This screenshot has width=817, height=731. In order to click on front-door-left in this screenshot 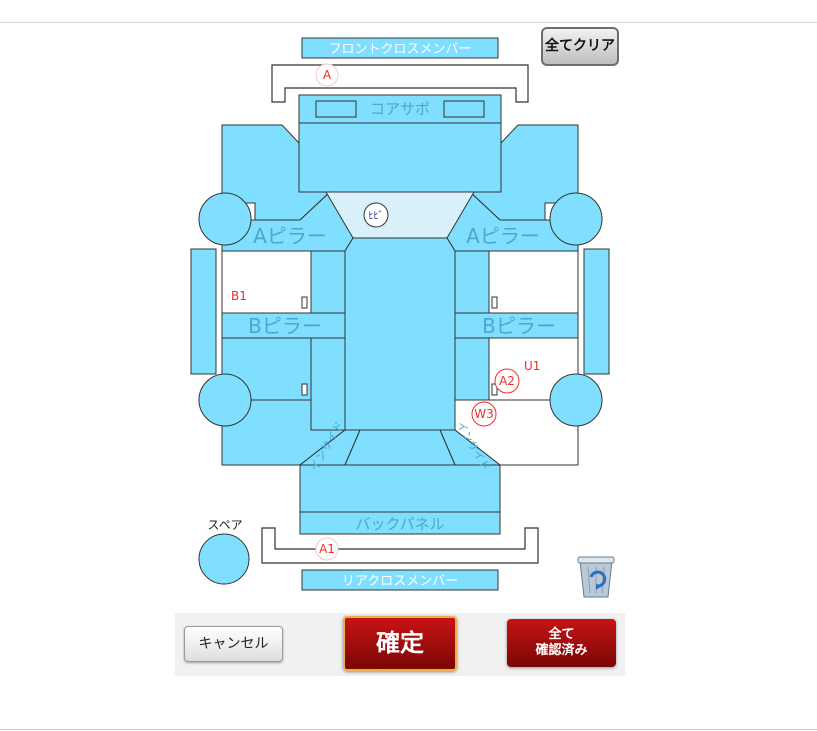, I will do `click(266, 282)`.